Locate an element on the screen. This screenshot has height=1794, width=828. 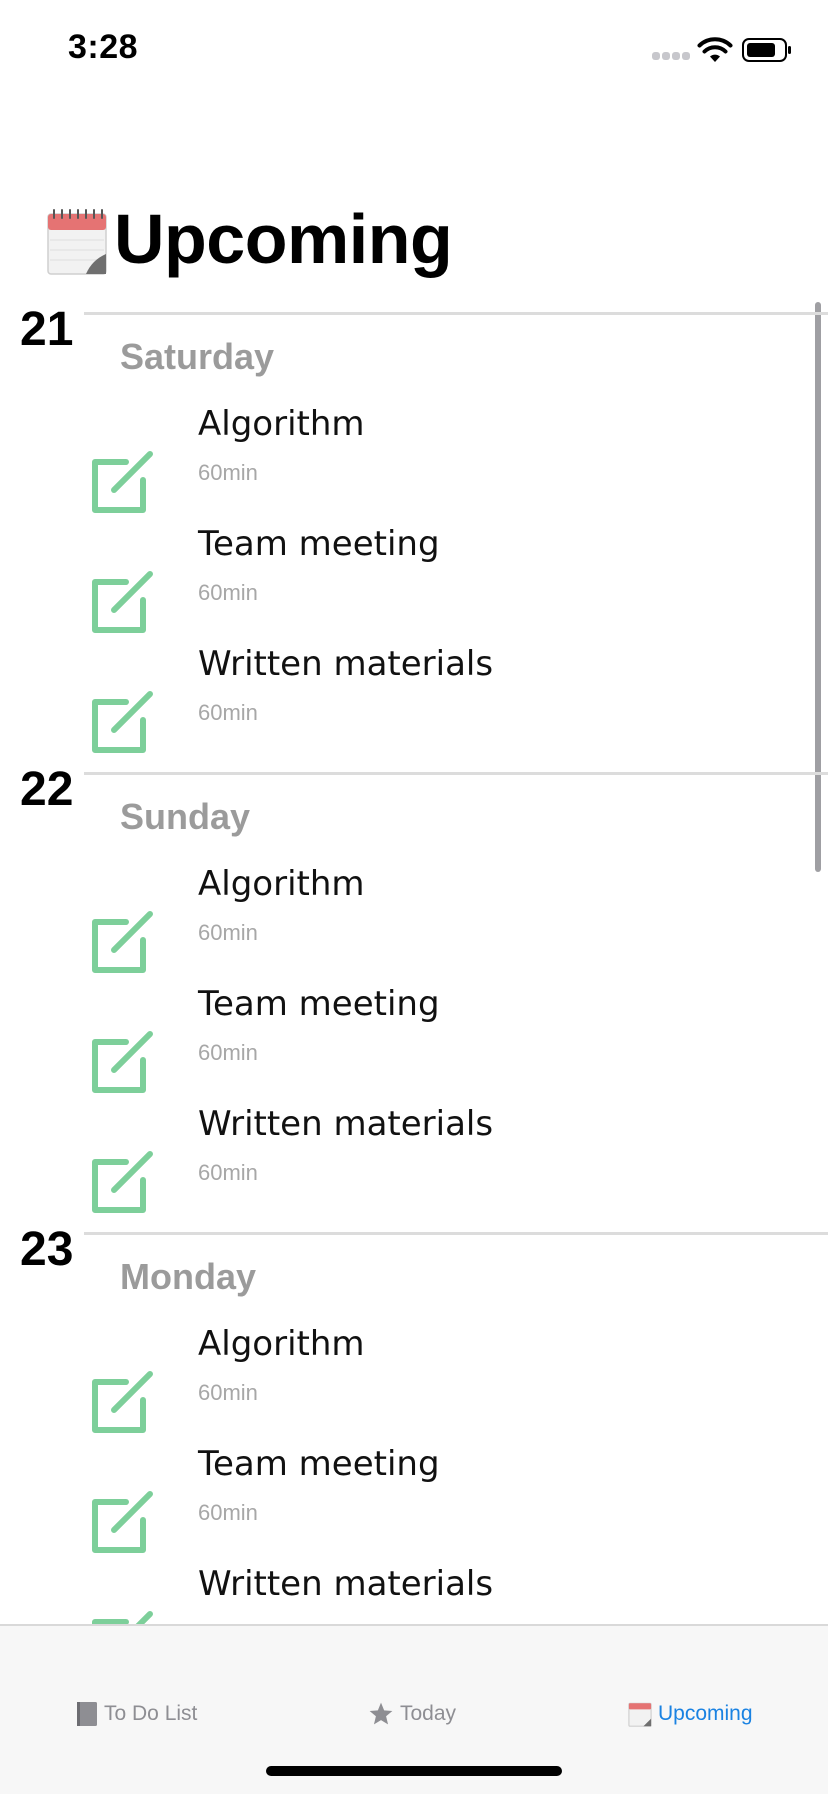
day-number: 22 is located at coordinates (47, 789).